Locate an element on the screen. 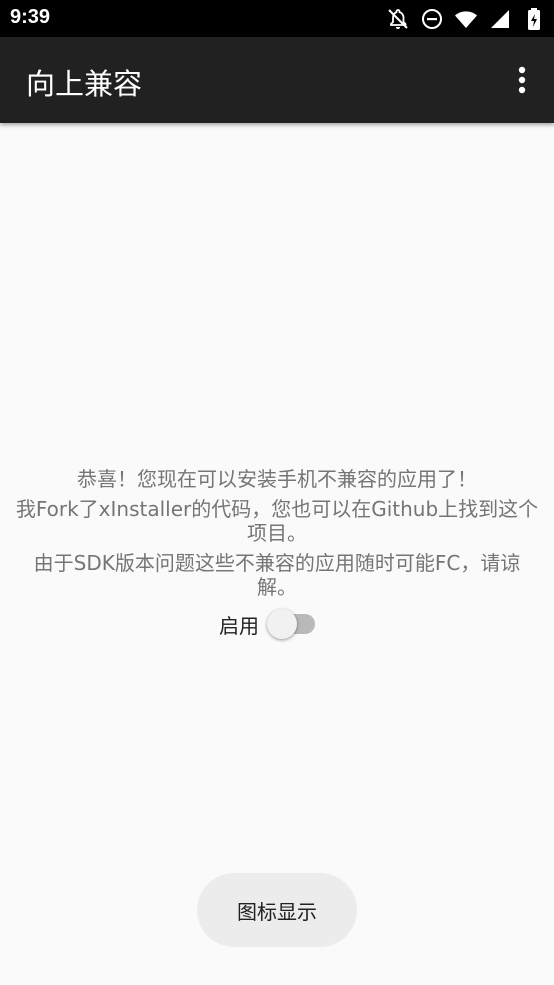 The image size is (554, 985). enable-switch is located at coordinates (293, 624).